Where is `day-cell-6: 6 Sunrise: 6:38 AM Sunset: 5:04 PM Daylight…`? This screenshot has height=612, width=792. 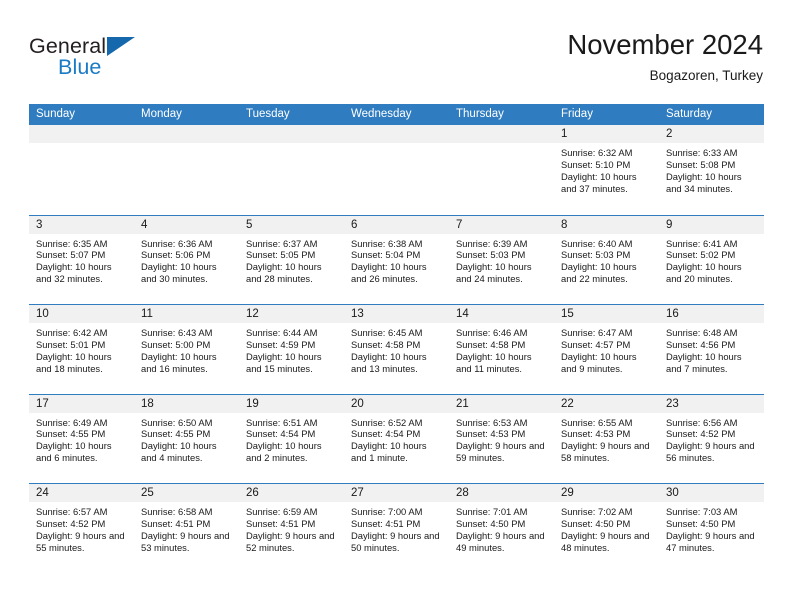 day-cell-6: 6 Sunrise: 6:38 AM Sunset: 5:04 PM Daylight… is located at coordinates (396, 259).